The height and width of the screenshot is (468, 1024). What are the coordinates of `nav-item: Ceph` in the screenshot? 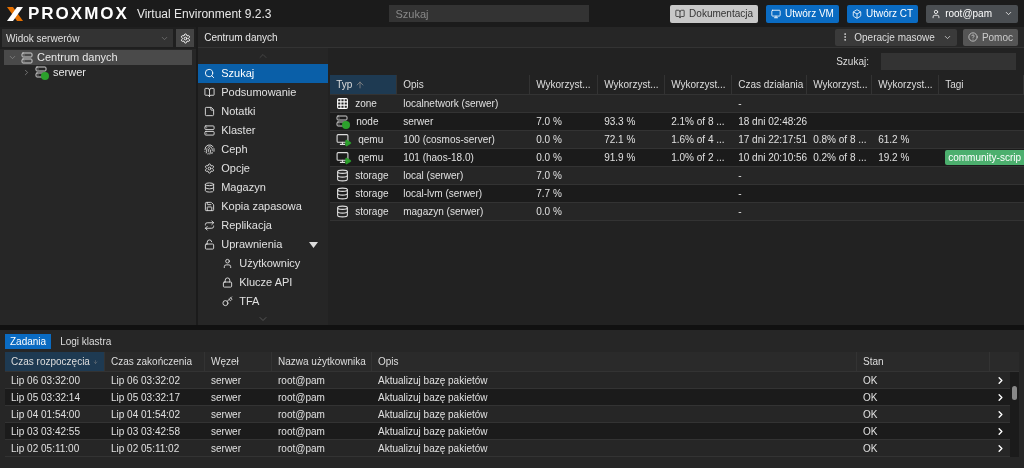 It's located at (263, 149).